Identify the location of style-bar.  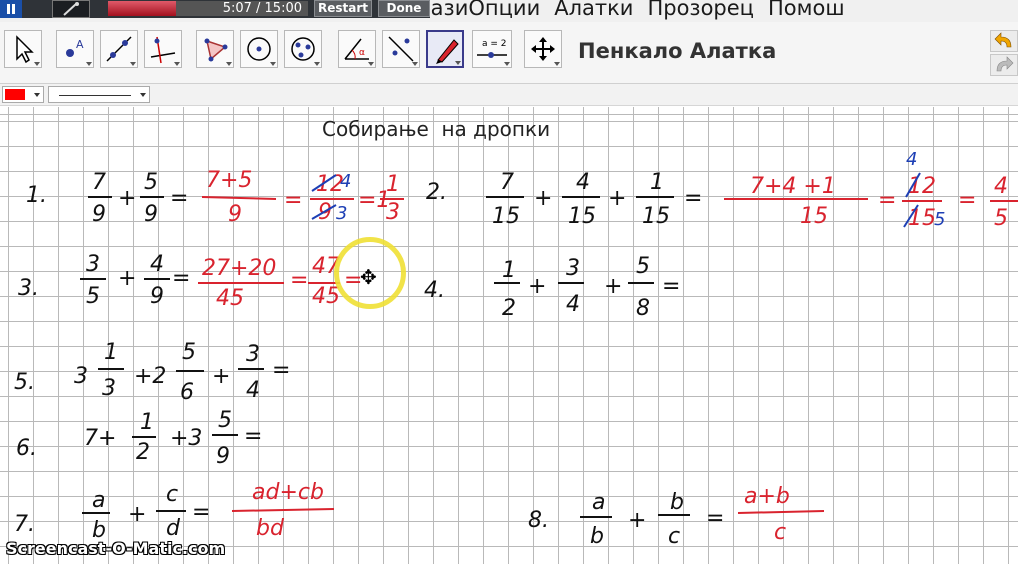
(509, 95).